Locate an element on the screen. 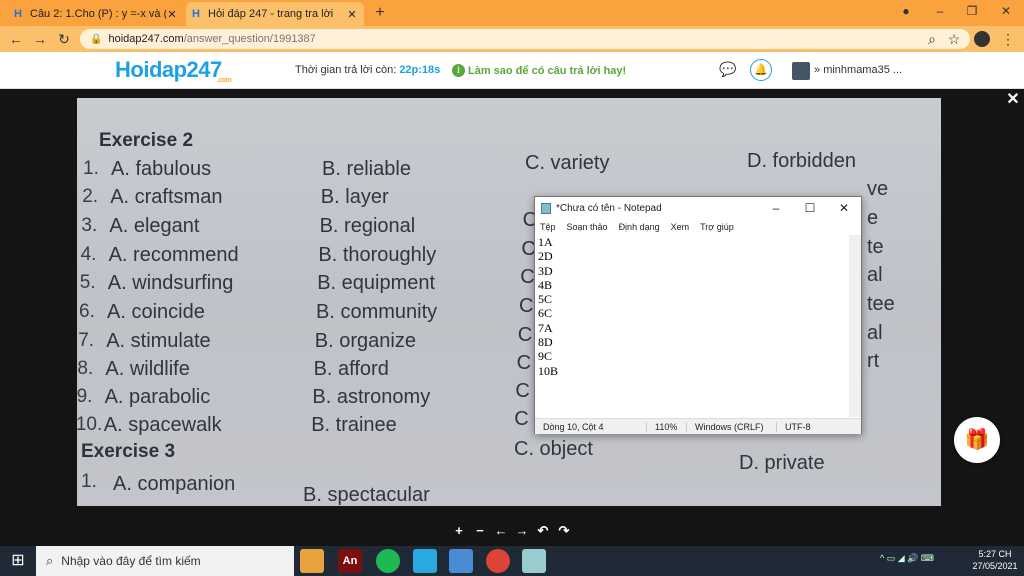 The width and height of the screenshot is (1024, 576). row-8-option-d: rt is located at coordinates (873, 361).